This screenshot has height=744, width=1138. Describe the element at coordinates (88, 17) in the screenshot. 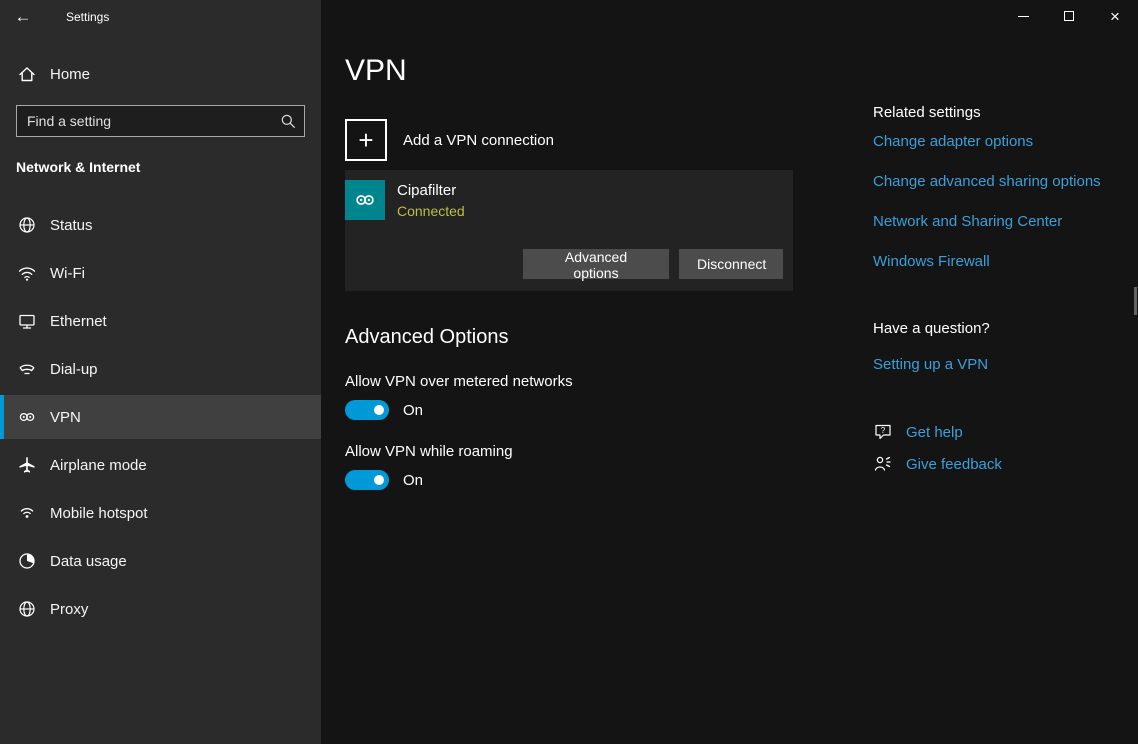

I see `window-title: Settings` at that location.